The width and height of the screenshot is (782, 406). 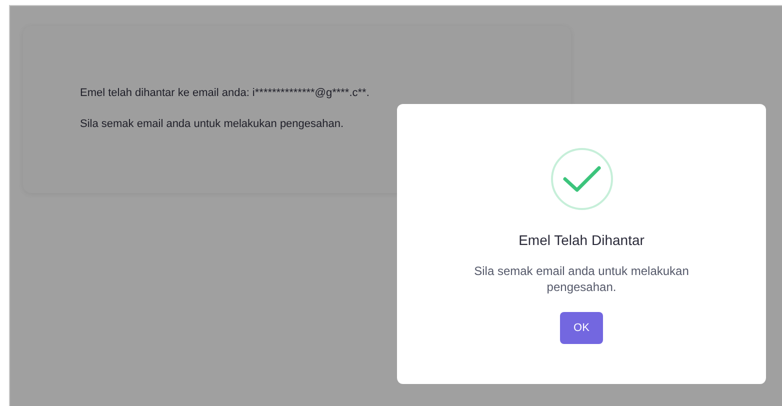 I want to click on message-text: Sila semak email anda untuk melakukan pengesahan., so click(x=212, y=124).